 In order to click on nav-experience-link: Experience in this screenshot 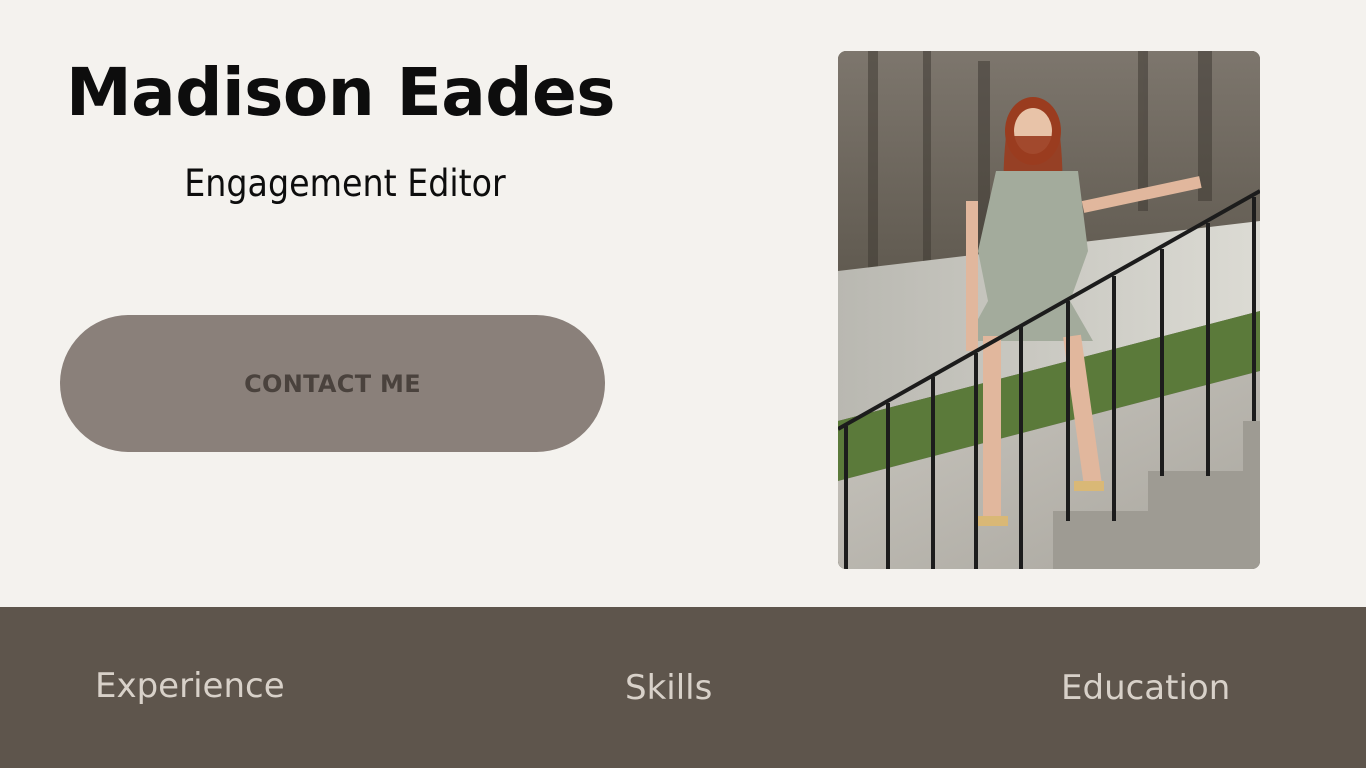, I will do `click(190, 686)`.